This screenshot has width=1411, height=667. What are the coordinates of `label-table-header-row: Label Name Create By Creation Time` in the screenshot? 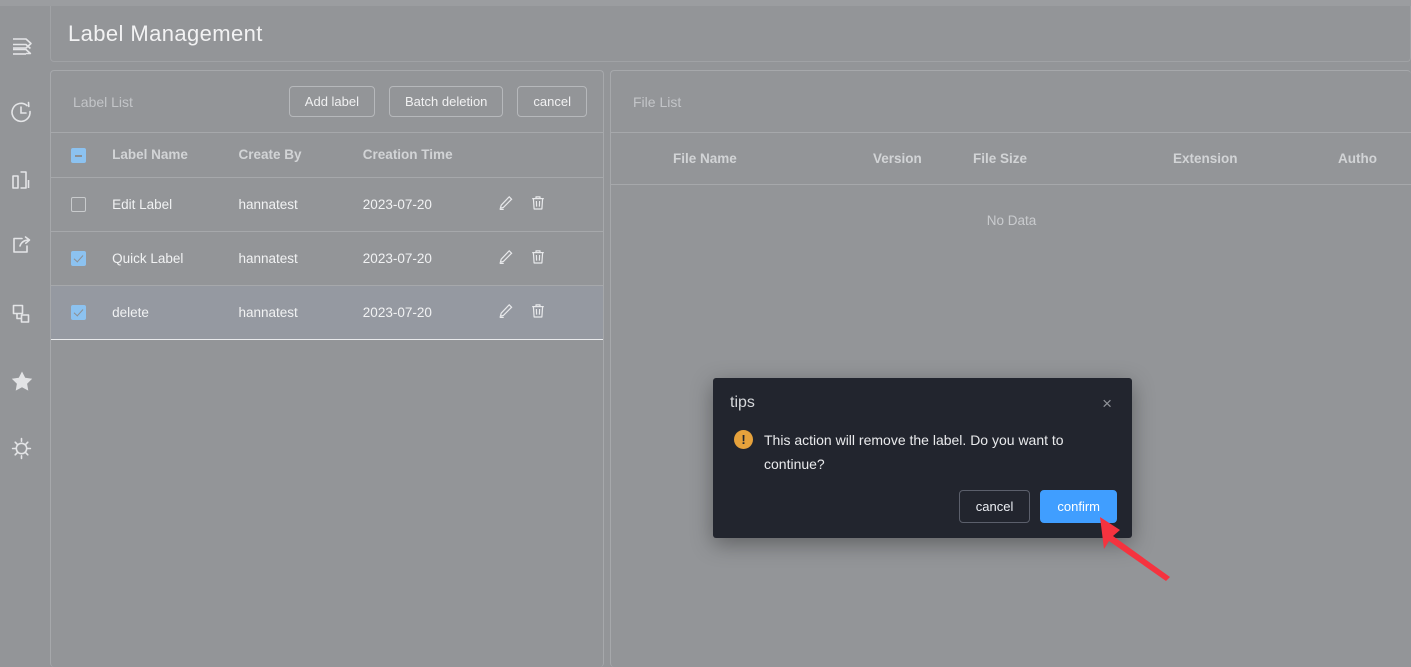 It's located at (327, 155).